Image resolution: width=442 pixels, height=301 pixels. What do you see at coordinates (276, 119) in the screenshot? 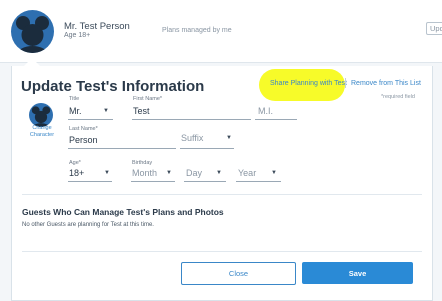
I see `middle-initial-underline` at bounding box center [276, 119].